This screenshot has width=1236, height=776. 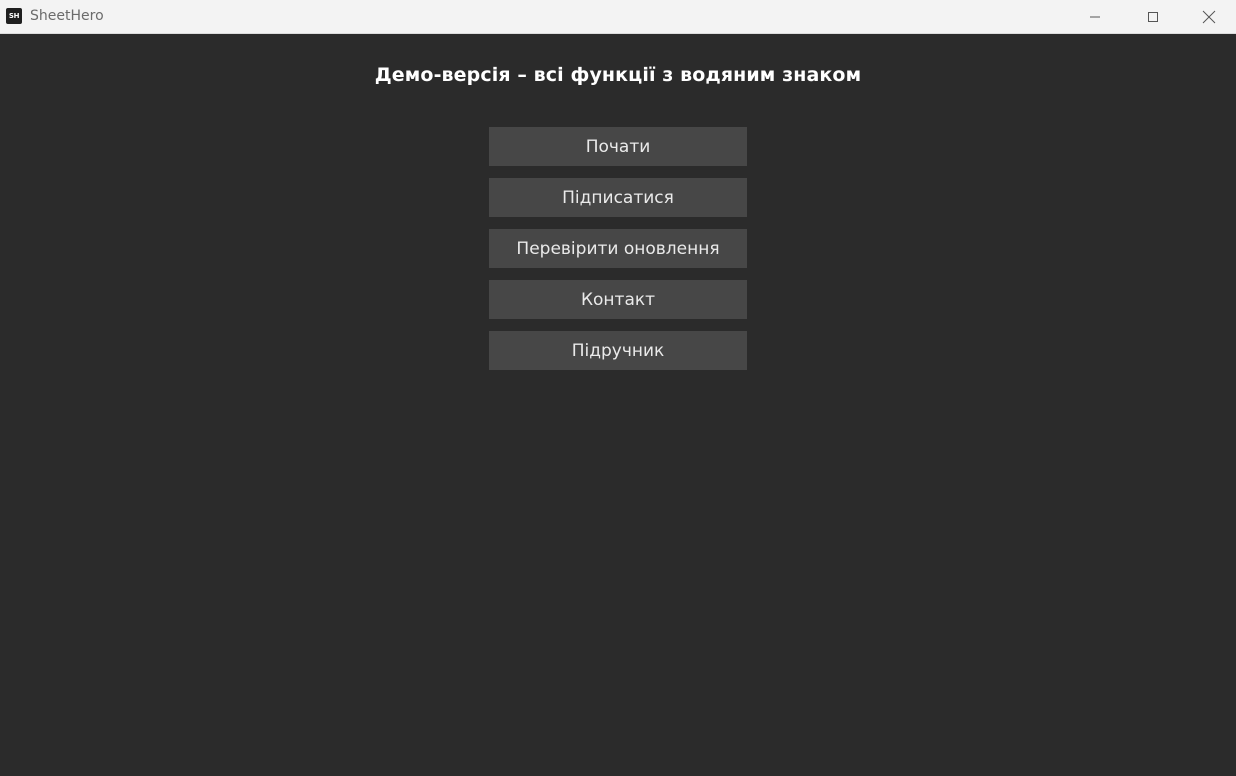 What do you see at coordinates (618, 299) in the screenshot?
I see `contact-button: Контакт` at bounding box center [618, 299].